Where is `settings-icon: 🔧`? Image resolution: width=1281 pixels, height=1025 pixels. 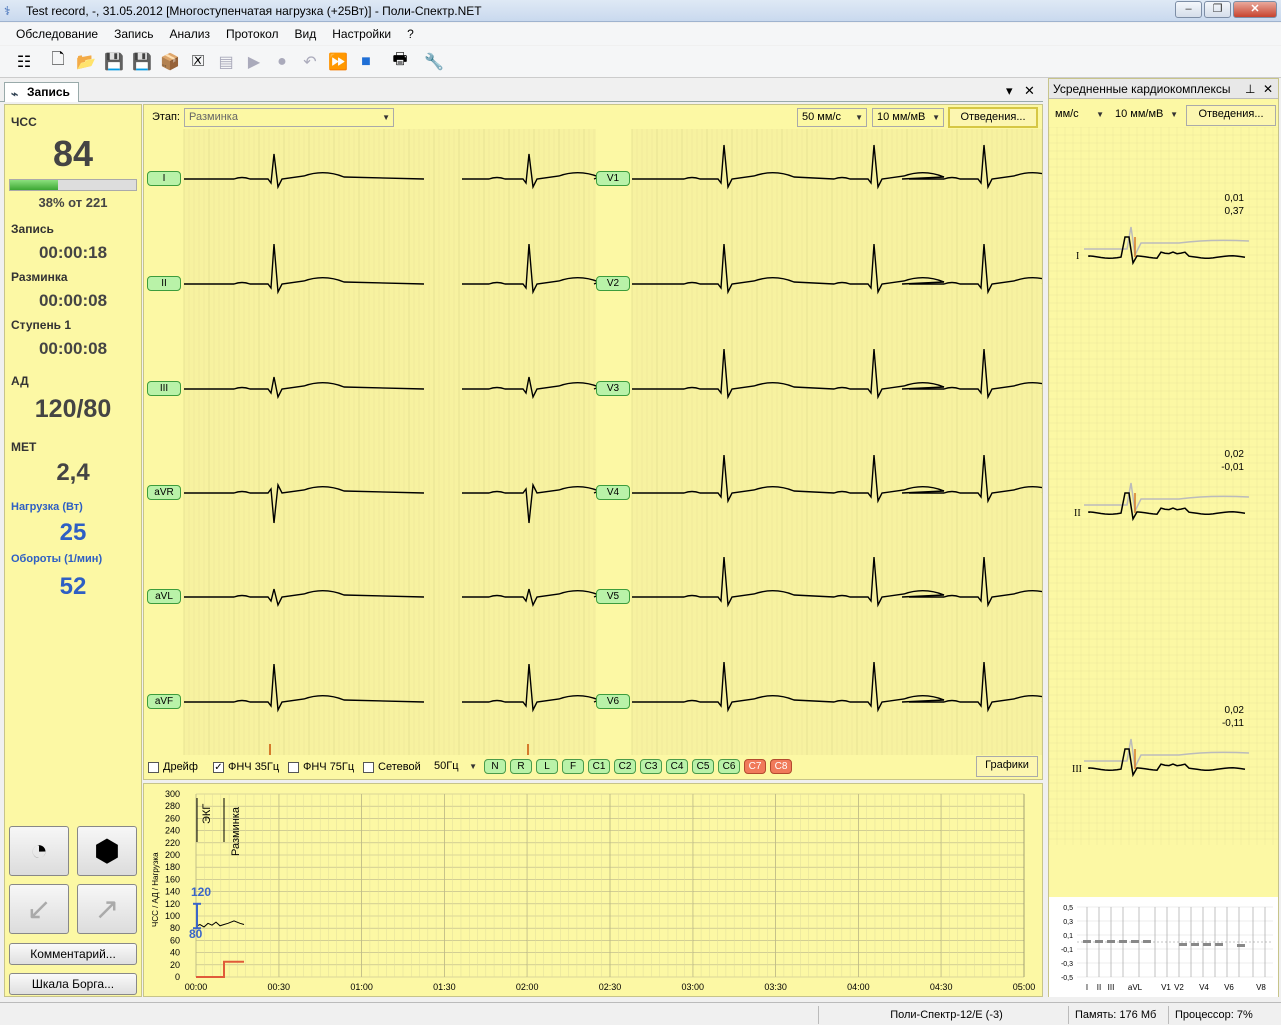
settings-icon: 🔧 is located at coordinates (434, 62).